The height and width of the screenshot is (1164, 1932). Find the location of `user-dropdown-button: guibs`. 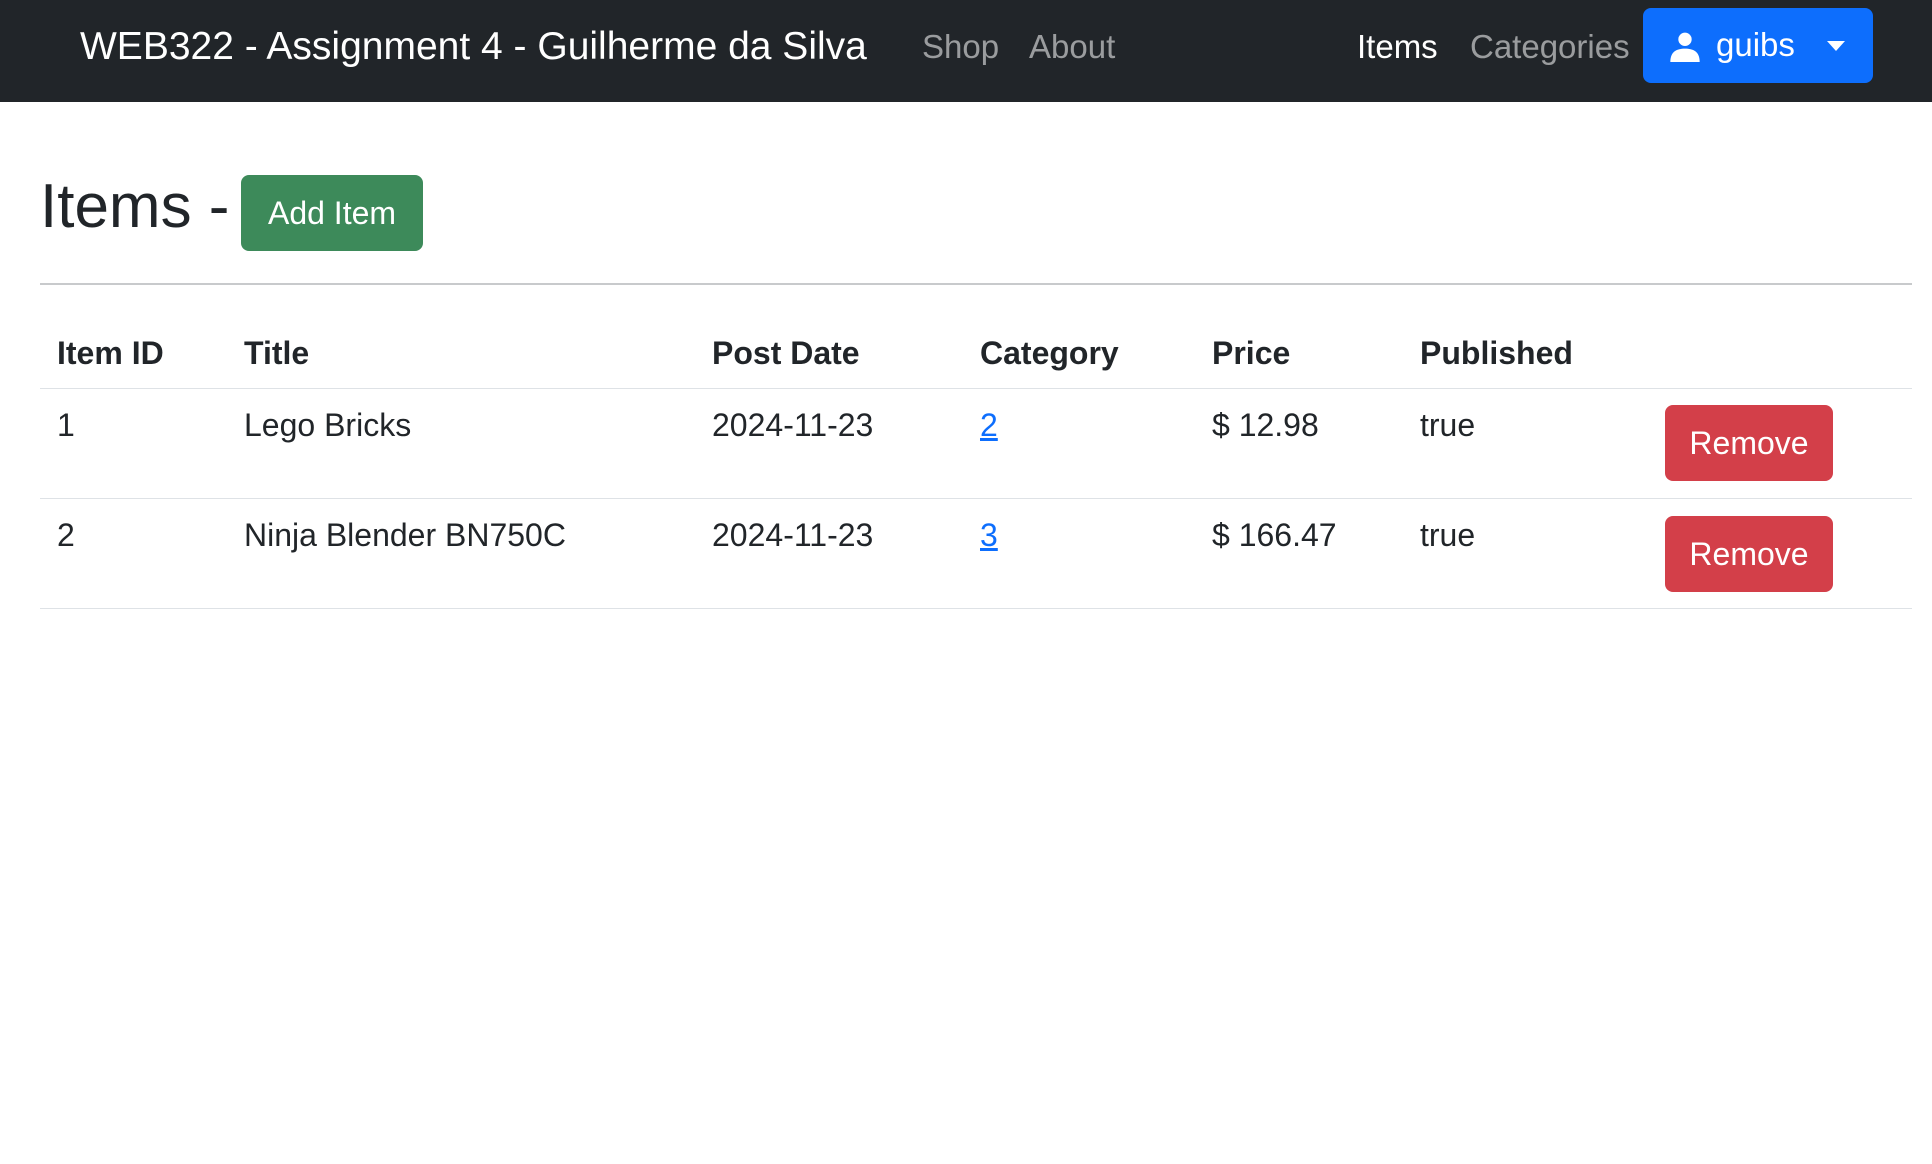

user-dropdown-button: guibs is located at coordinates (1758, 45).